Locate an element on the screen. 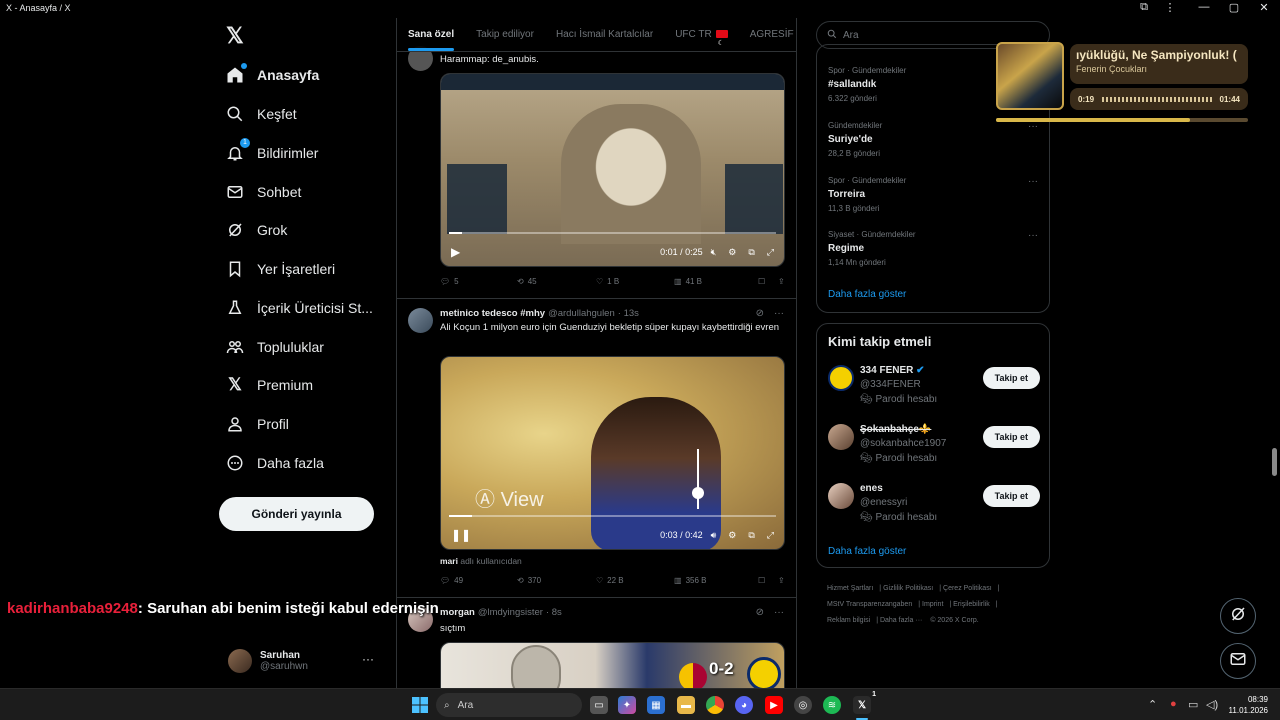 The width and height of the screenshot is (1280, 720). like-button: ♡ 22 B is located at coordinates (635, 580).